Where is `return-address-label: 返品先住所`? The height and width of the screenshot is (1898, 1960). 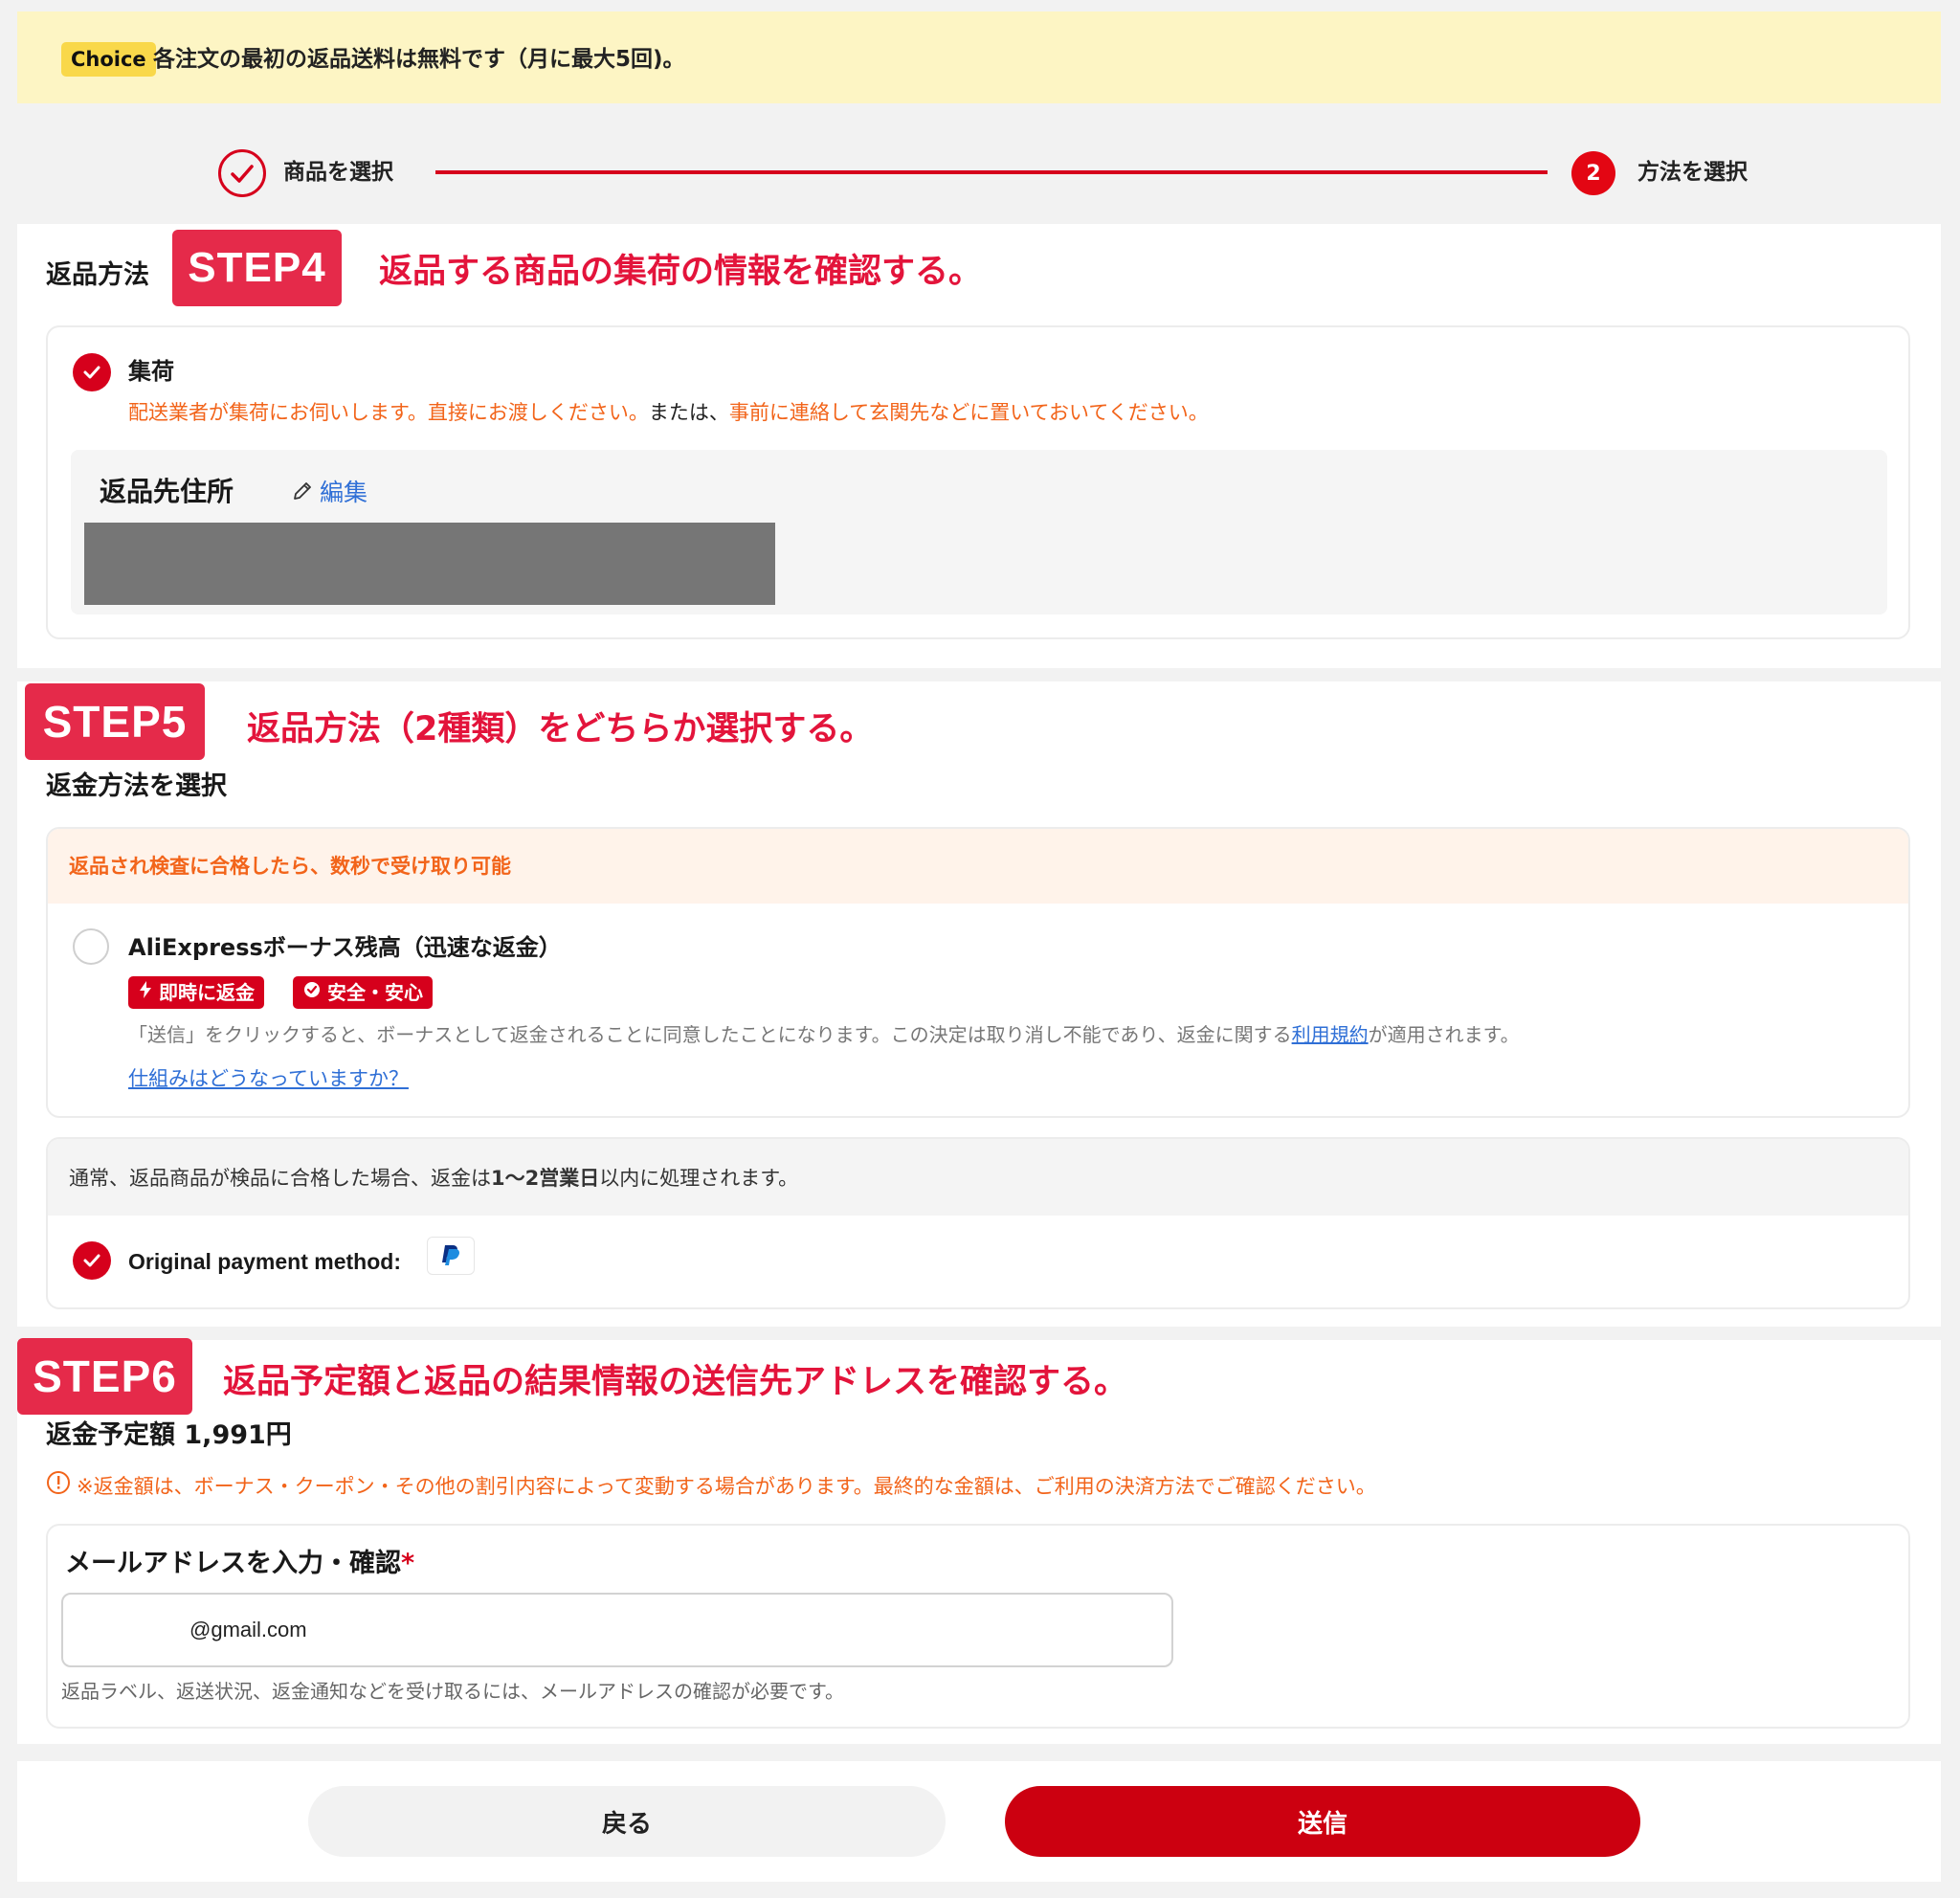 return-address-label: 返品先住所 is located at coordinates (167, 491).